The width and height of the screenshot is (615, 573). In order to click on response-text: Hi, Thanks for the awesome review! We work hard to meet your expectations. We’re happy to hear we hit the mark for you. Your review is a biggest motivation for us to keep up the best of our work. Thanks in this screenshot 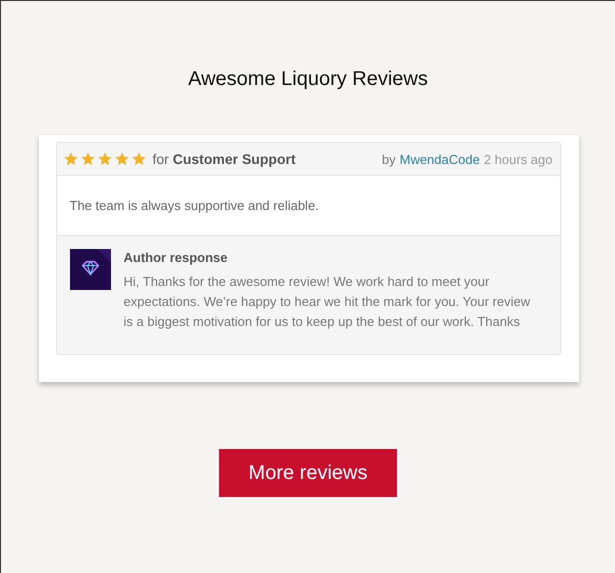, I will do `click(328, 302)`.